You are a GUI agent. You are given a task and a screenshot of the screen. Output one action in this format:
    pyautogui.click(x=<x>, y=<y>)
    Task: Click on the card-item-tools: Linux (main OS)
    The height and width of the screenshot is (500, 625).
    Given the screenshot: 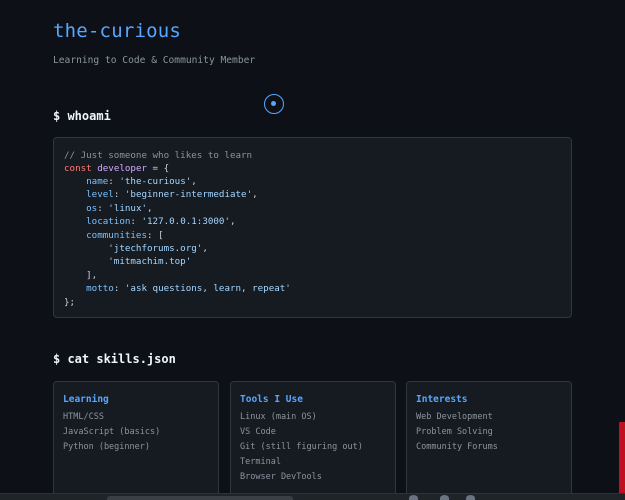 What is the action you would take?
    pyautogui.click(x=278, y=417)
    